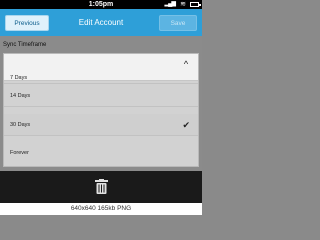 The width and height of the screenshot is (320, 240). What do you see at coordinates (101, 153) in the screenshot?
I see `option-forever: Forever` at bounding box center [101, 153].